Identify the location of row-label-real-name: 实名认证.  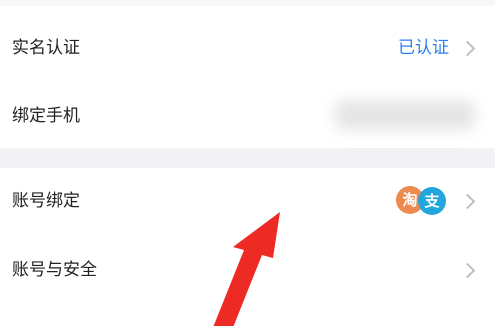
(46, 48).